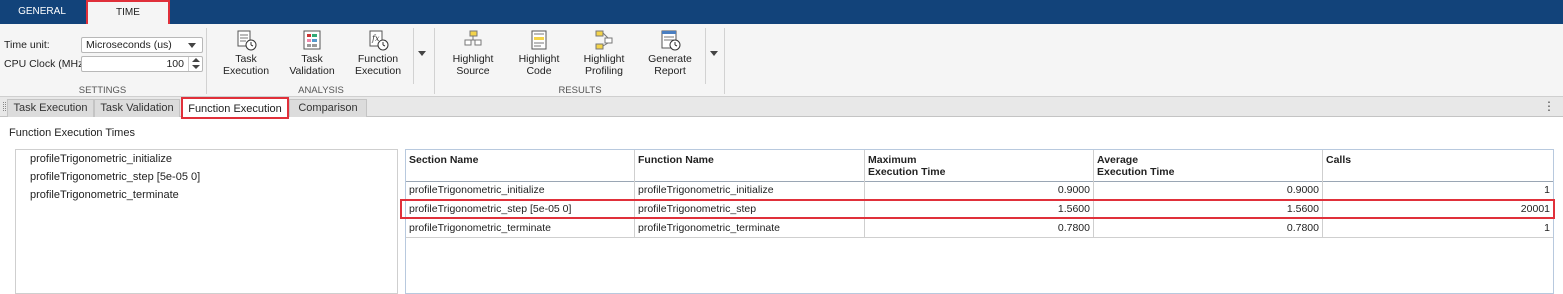  I want to click on header-line: Average, so click(1118, 160).